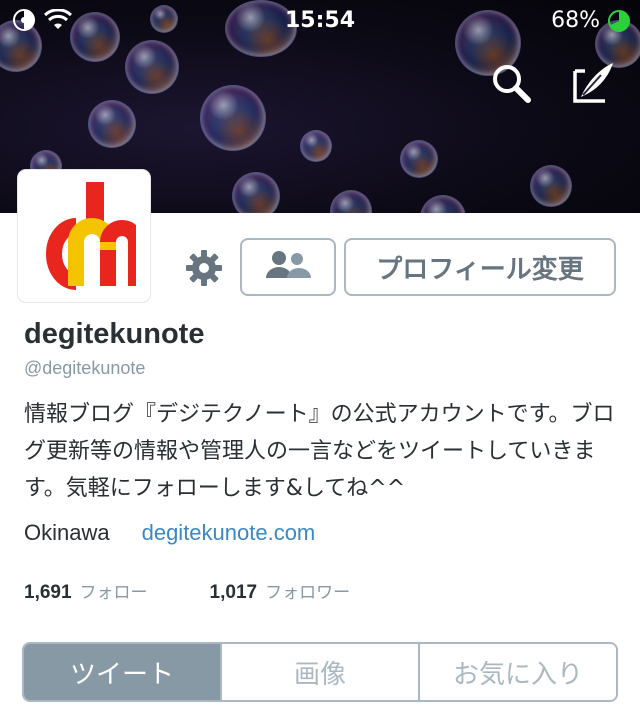 The width and height of the screenshot is (640, 715). What do you see at coordinates (91, 236) in the screenshot?
I see `degitekunote-logo` at bounding box center [91, 236].